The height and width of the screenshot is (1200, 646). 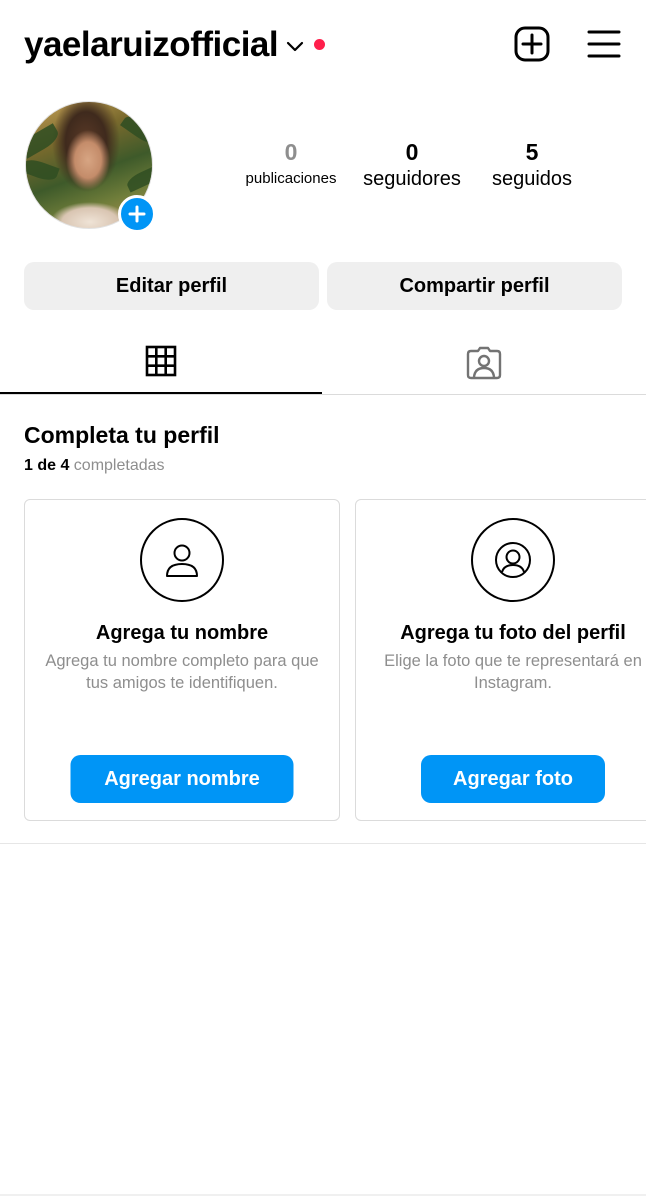 I want to click on username: yaelaruizofficial, so click(x=151, y=44).